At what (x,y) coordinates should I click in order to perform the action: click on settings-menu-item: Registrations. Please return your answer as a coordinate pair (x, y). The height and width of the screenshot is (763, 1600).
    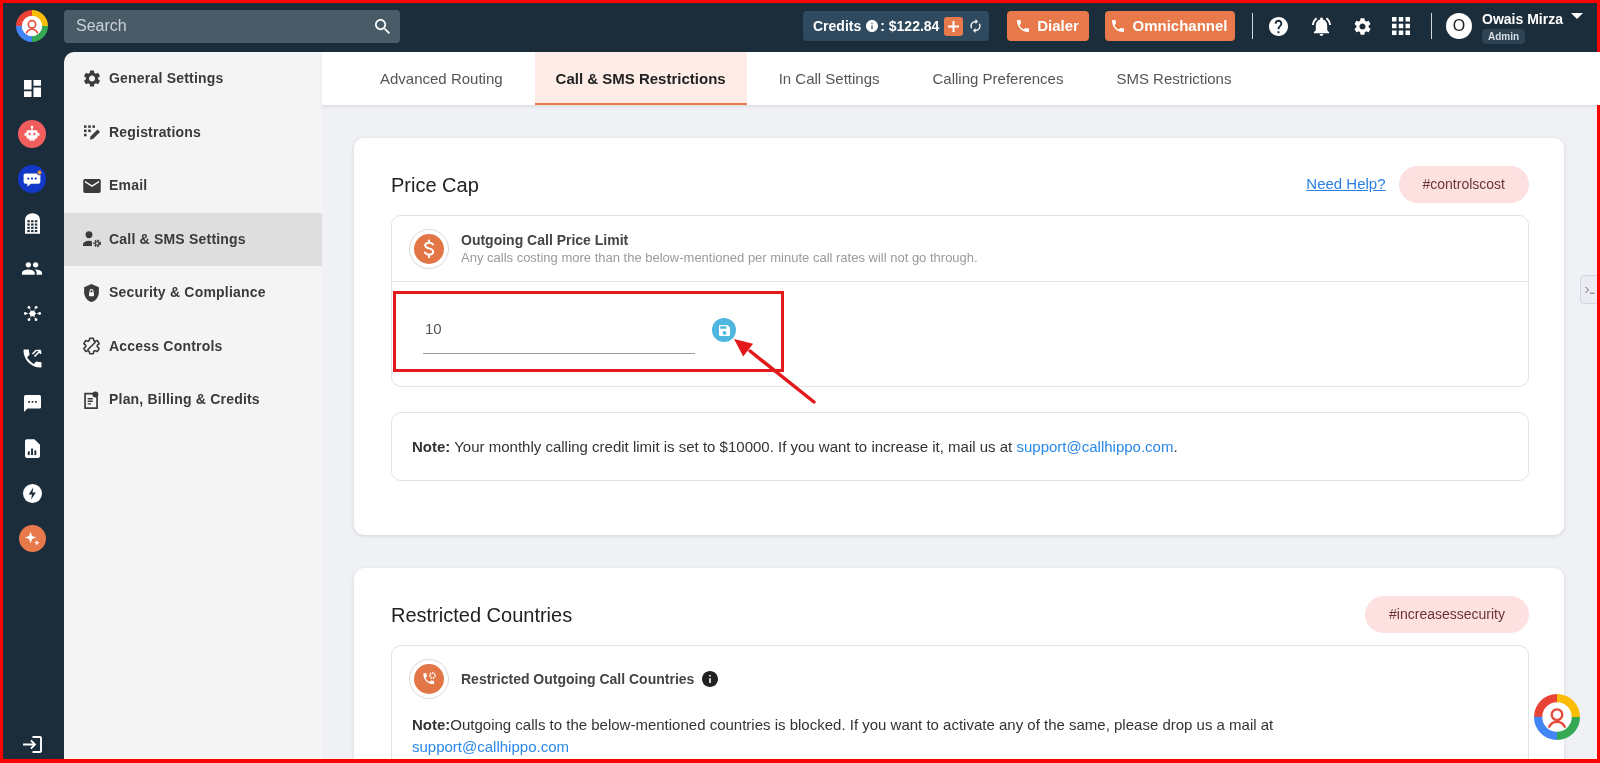
    Looking at the image, I should click on (193, 132).